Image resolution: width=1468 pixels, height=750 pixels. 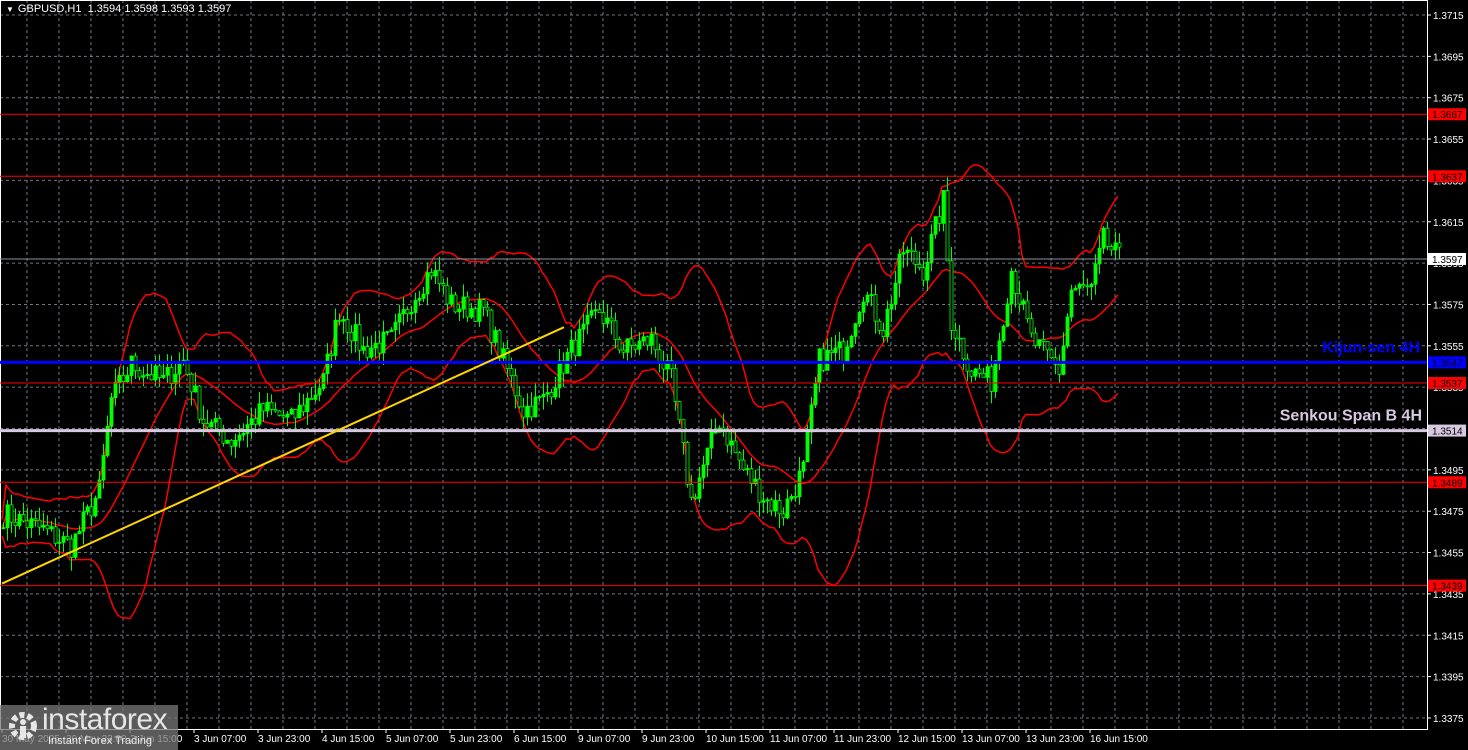 I want to click on level-support-price-label: 1.3439, so click(x=1447, y=587).